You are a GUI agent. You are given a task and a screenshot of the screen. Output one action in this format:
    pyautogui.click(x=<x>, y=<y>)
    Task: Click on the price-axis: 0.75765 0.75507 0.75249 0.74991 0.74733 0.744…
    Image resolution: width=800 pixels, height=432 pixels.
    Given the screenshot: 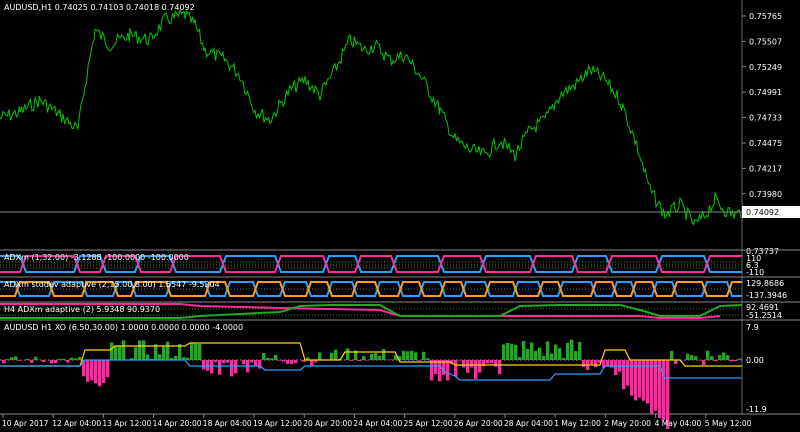 What is the action you would take?
    pyautogui.click(x=762, y=105)
    